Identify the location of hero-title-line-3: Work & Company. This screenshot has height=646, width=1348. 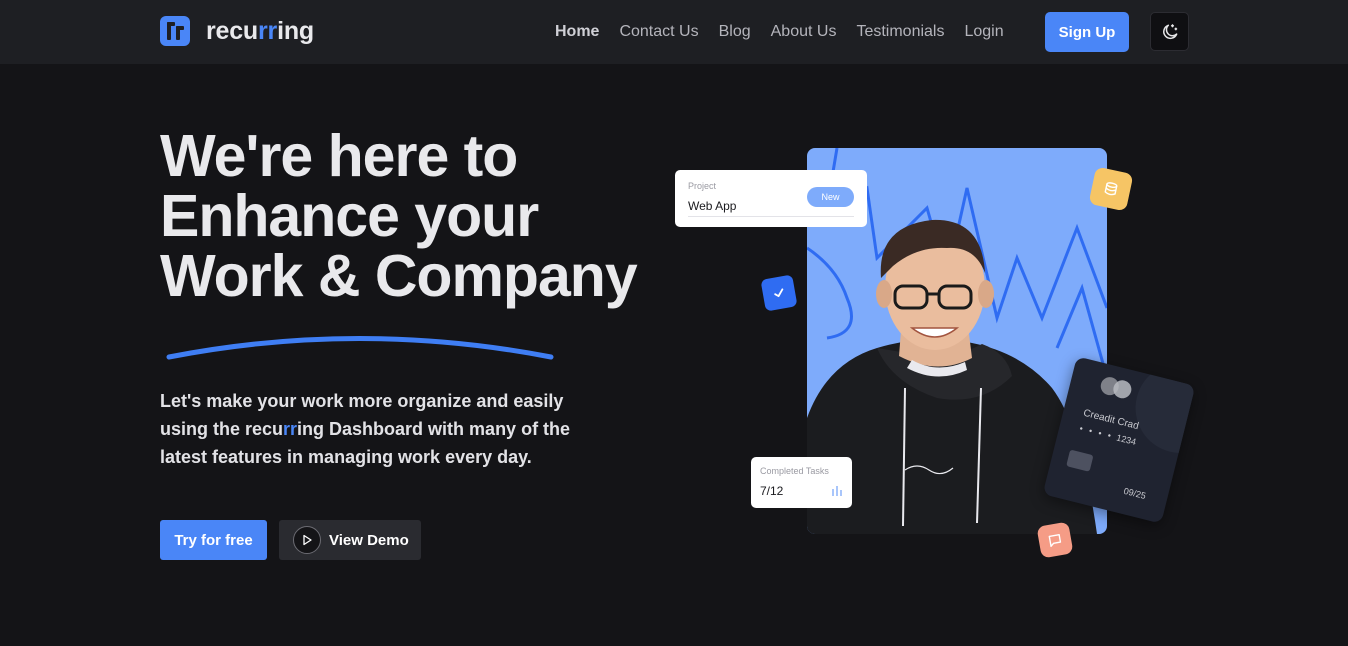
(399, 276).